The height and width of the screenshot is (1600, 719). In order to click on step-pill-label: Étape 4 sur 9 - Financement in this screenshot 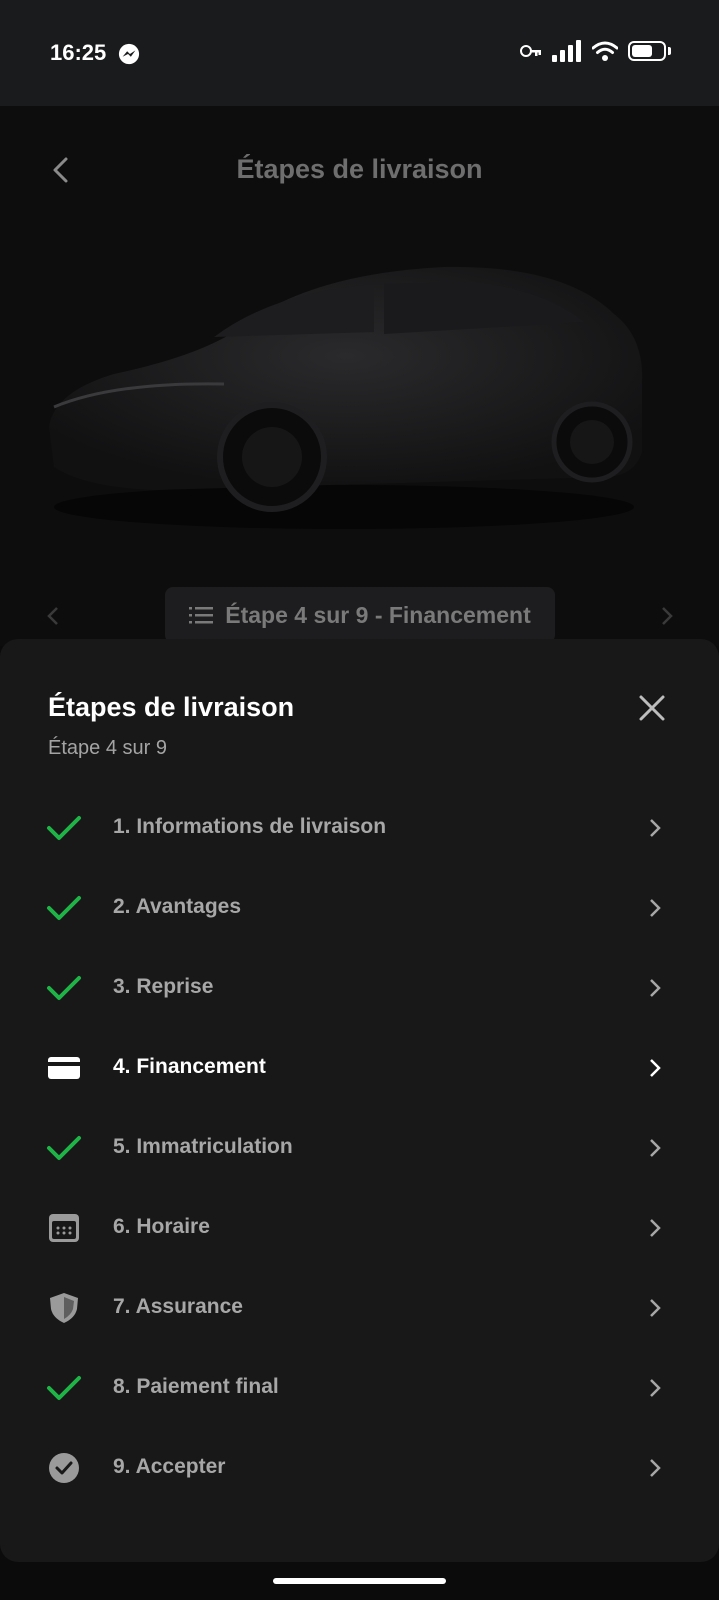, I will do `click(378, 614)`.